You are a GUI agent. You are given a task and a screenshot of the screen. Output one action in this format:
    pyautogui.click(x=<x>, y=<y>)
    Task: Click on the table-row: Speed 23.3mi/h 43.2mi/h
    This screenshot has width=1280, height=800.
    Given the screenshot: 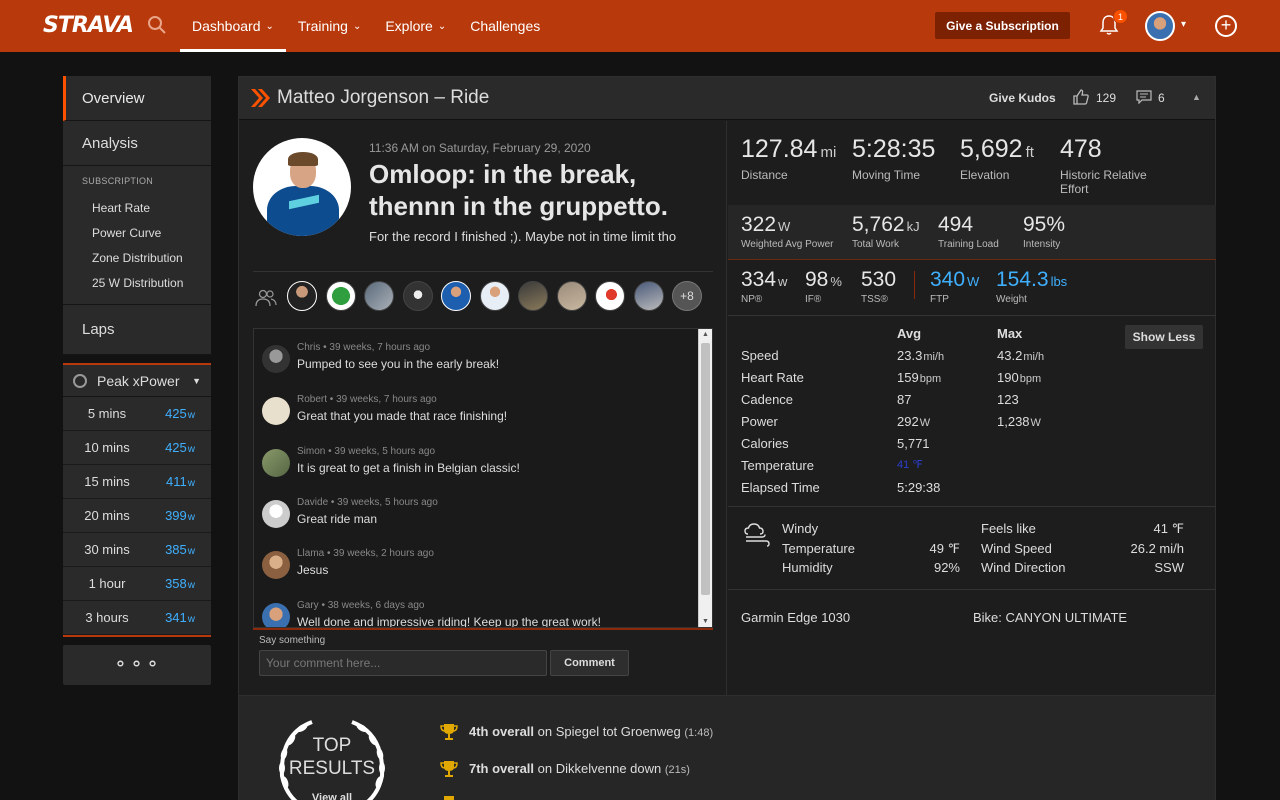 What is the action you would take?
    pyautogui.click(x=893, y=355)
    